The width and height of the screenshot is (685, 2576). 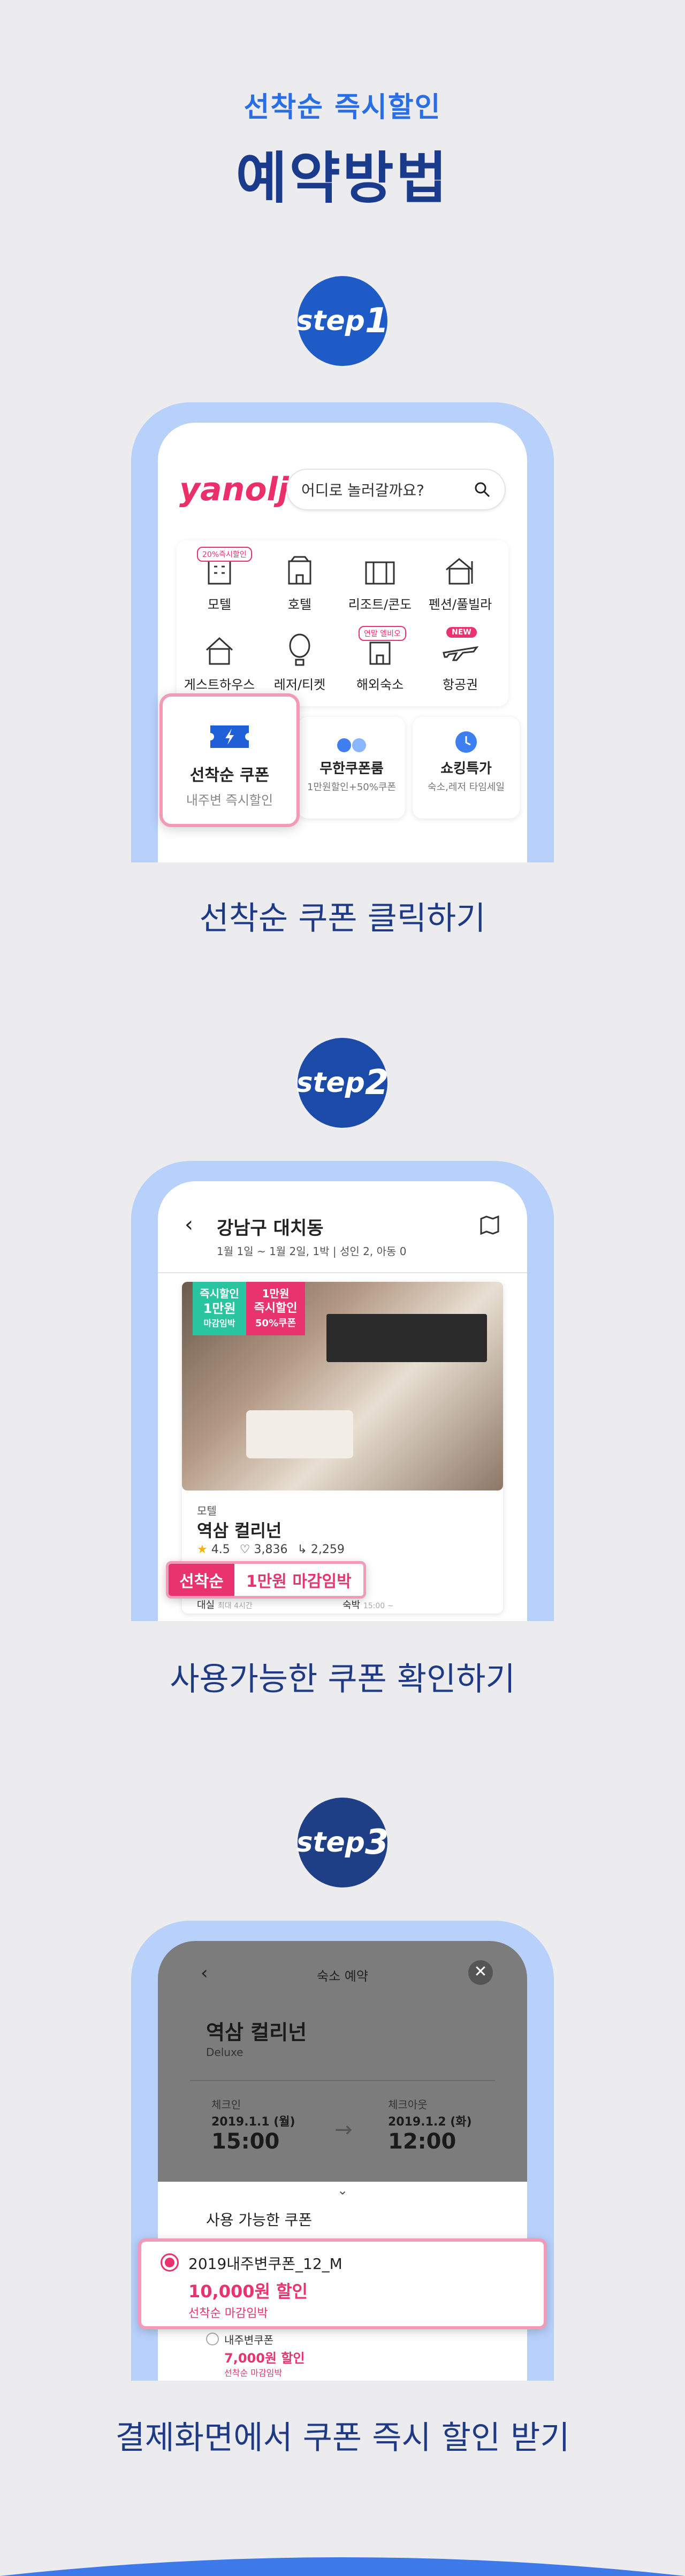 I want to click on like-count: 2,259, so click(x=327, y=1549).